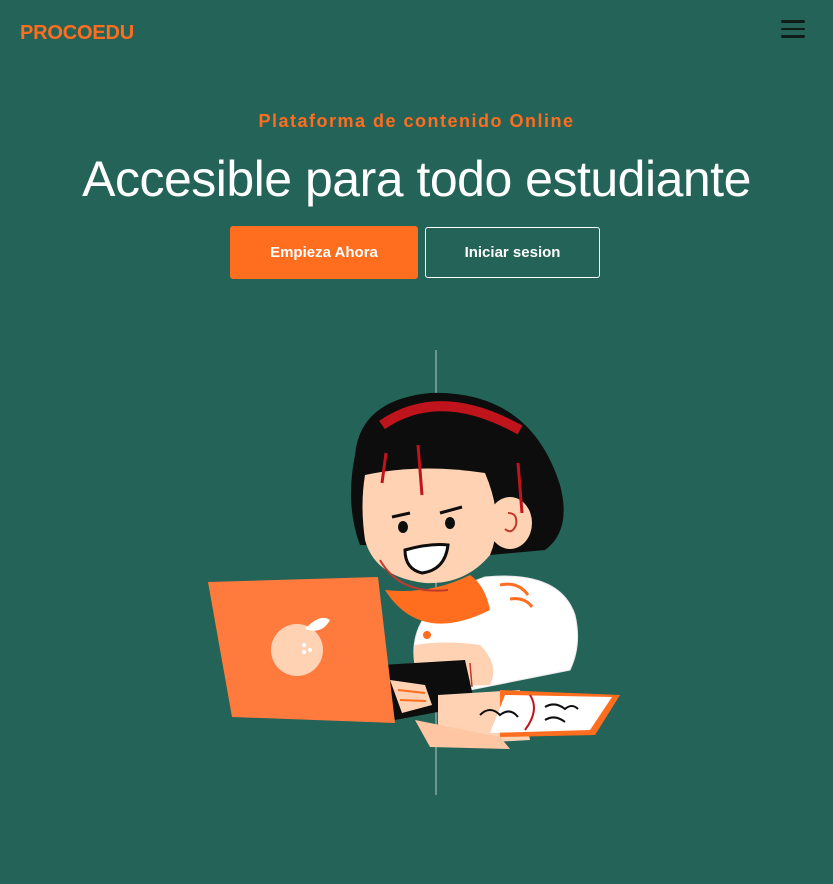 The height and width of the screenshot is (884, 833). I want to click on brand-logo: PROCOEDU, so click(77, 33).